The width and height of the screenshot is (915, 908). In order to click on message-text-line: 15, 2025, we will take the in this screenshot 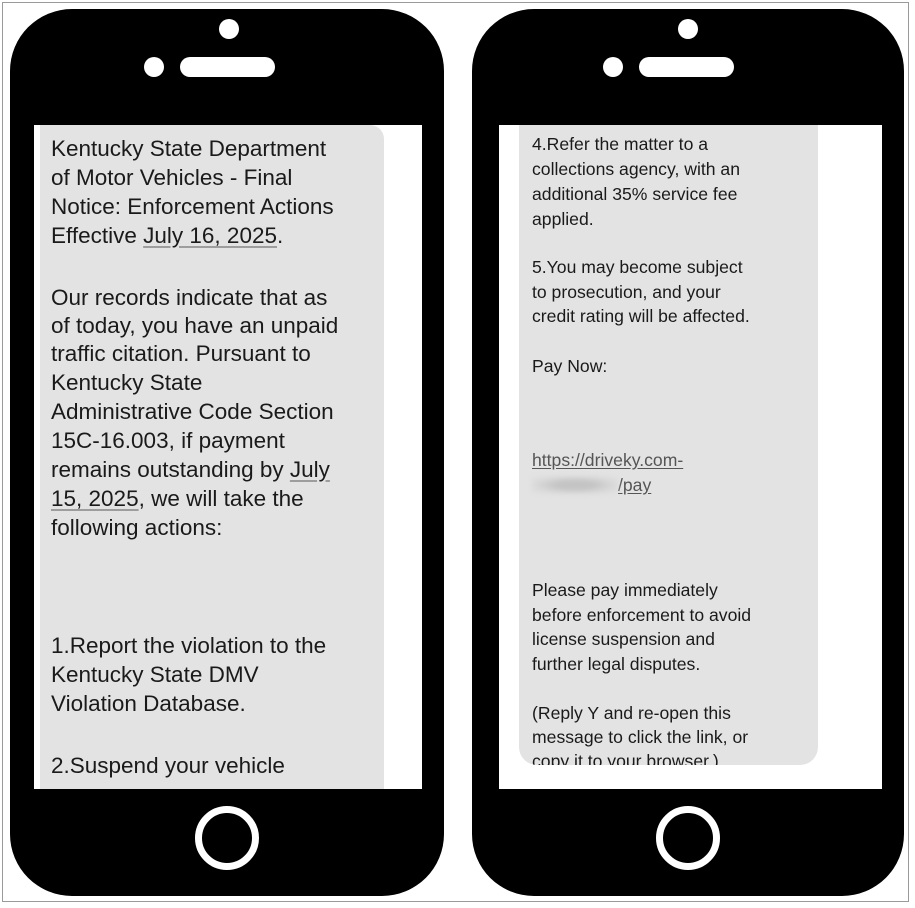, I will do `click(177, 498)`.